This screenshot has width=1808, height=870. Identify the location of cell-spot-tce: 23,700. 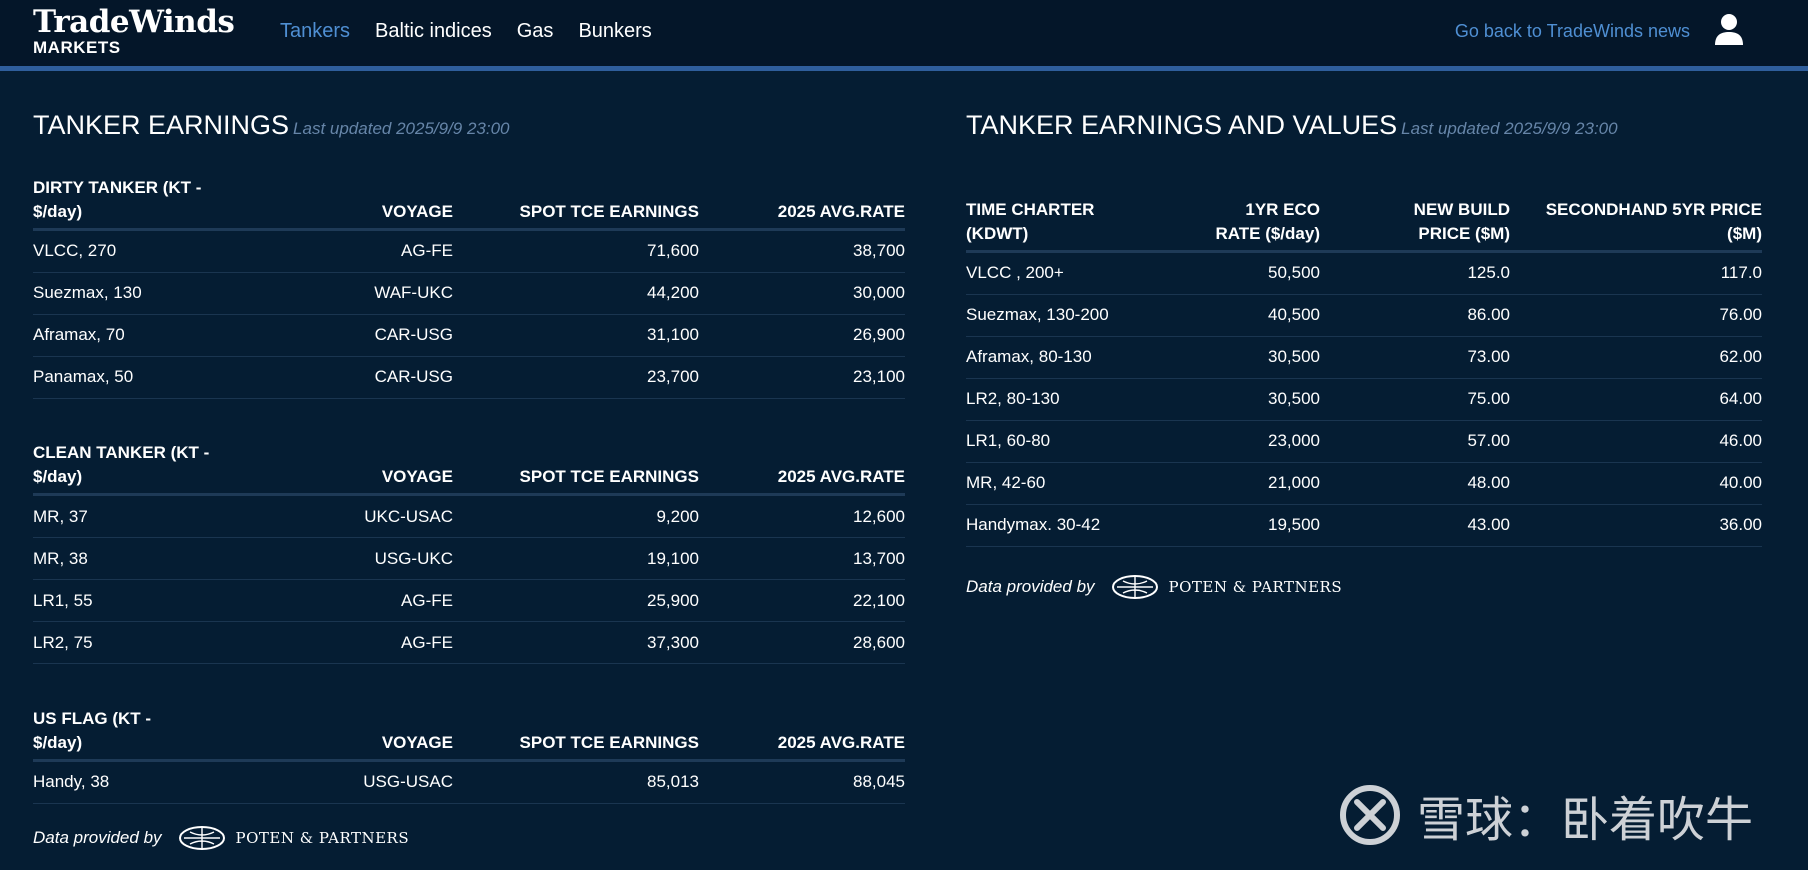
(576, 377).